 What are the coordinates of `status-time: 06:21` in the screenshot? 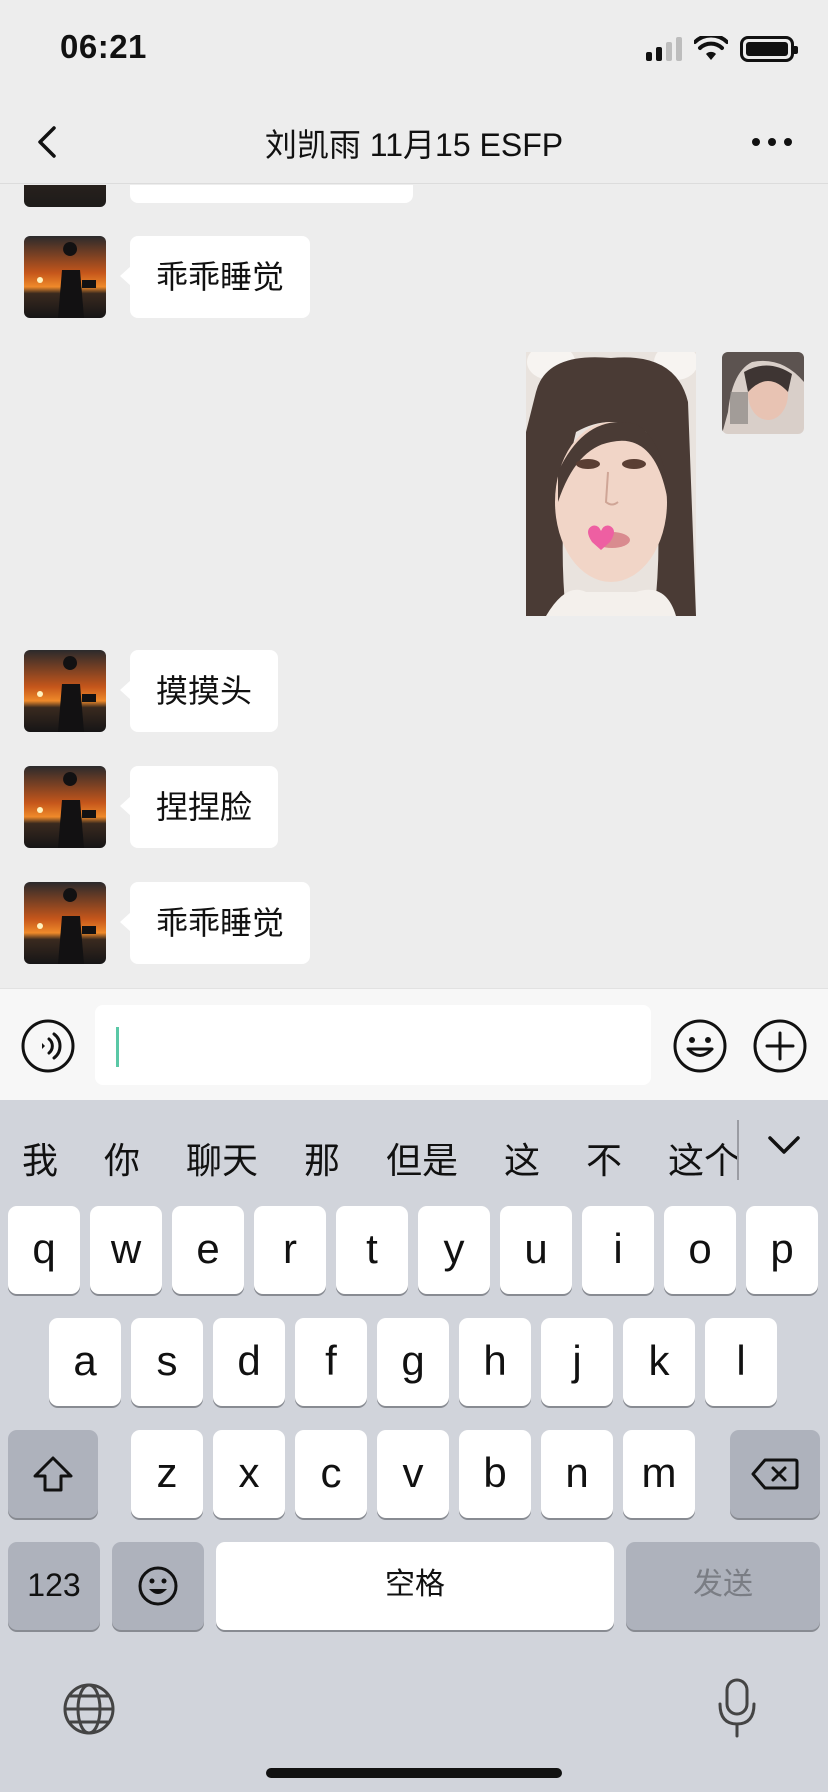 It's located at (103, 46).